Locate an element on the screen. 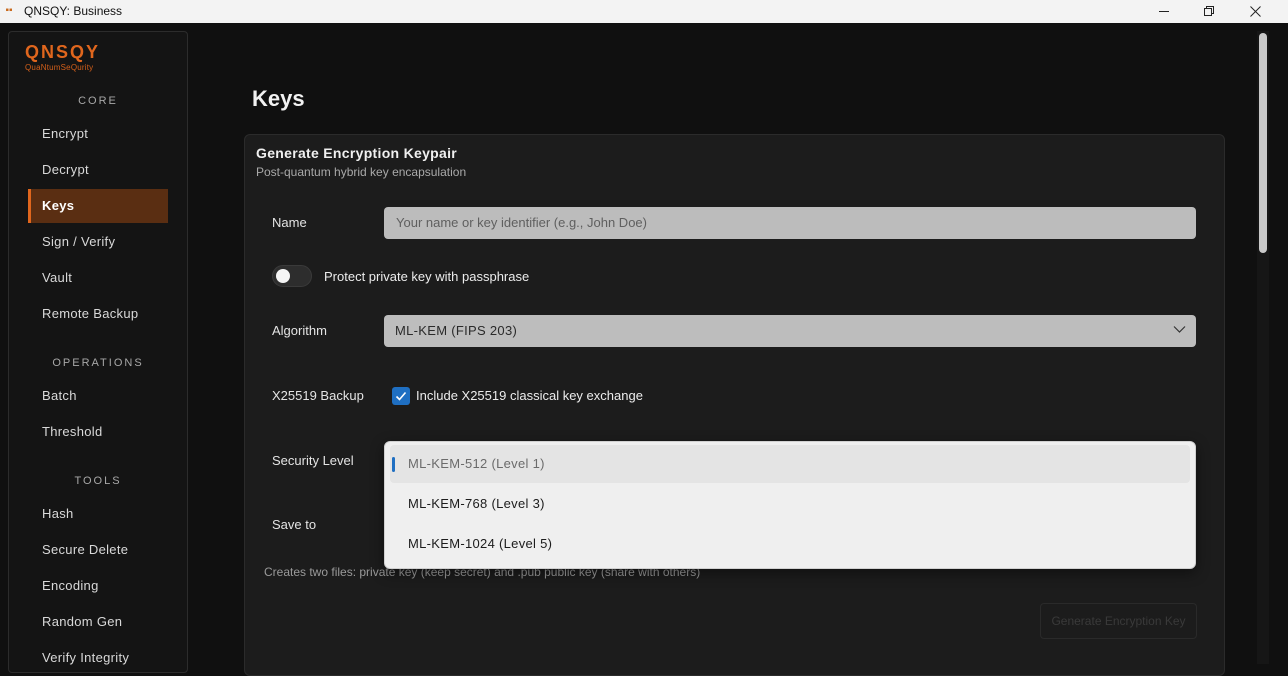 Image resolution: width=1288 pixels, height=676 pixels. security-level-label: Security Level is located at coordinates (313, 460).